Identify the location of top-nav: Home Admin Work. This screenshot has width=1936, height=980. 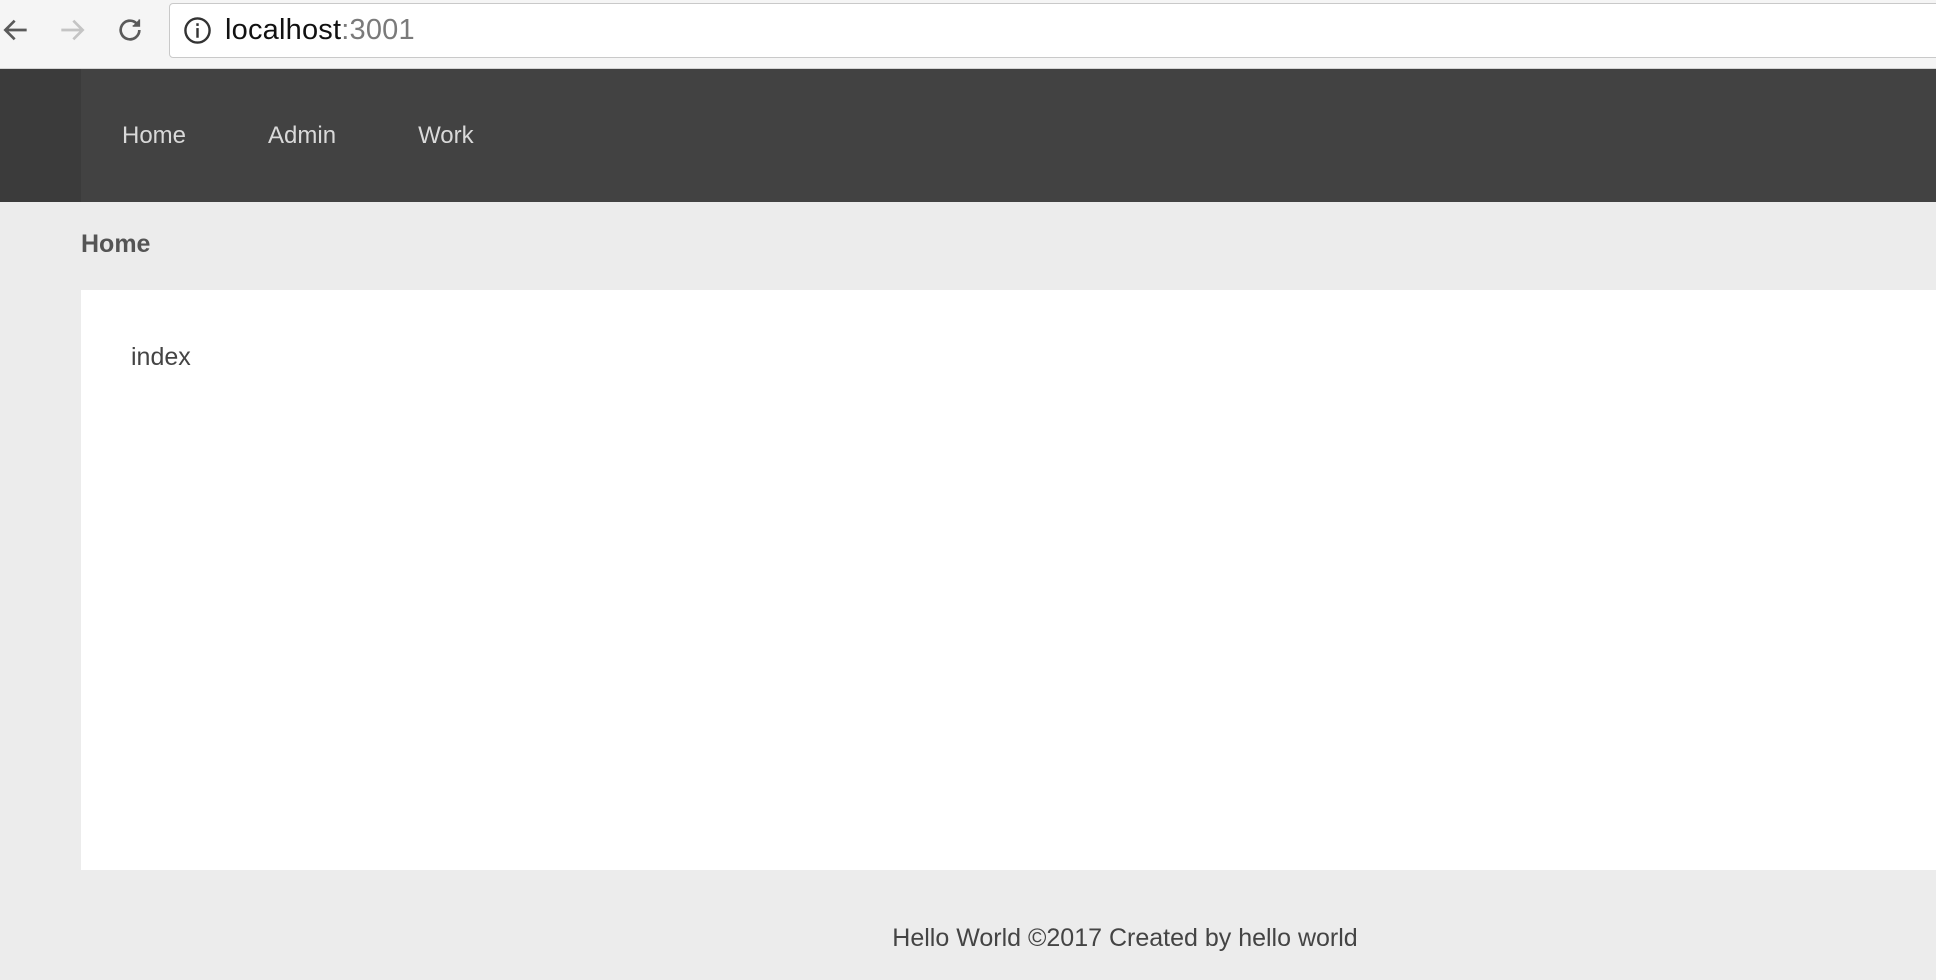
(298, 135).